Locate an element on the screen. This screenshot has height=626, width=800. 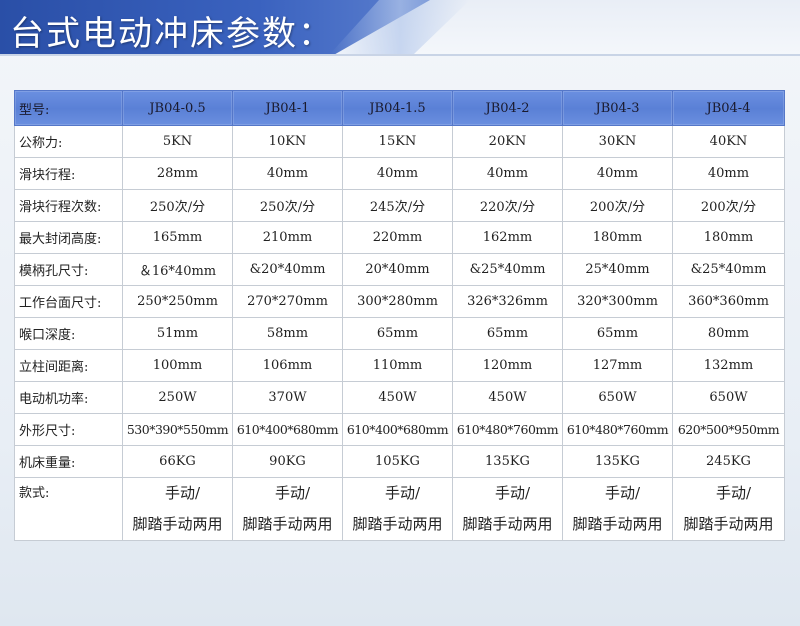
model-cell: JB04-0.5 is located at coordinates (177, 108).